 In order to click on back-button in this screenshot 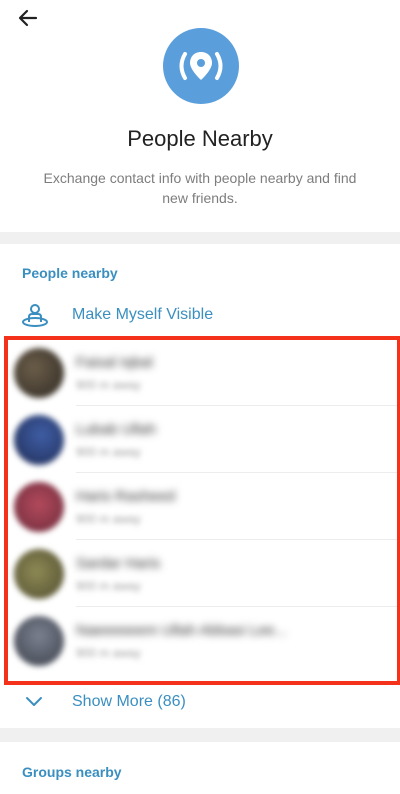, I will do `click(28, 18)`.